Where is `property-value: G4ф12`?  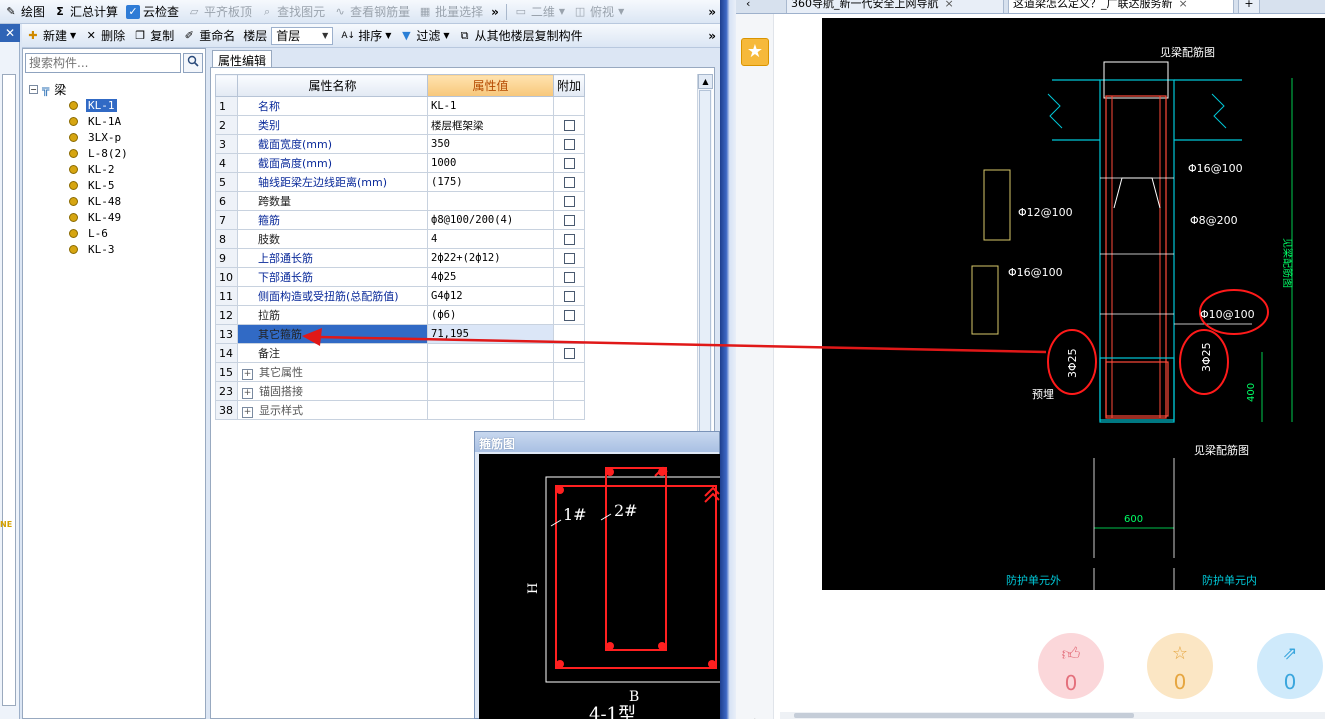
property-value: G4ф12 is located at coordinates (490, 296).